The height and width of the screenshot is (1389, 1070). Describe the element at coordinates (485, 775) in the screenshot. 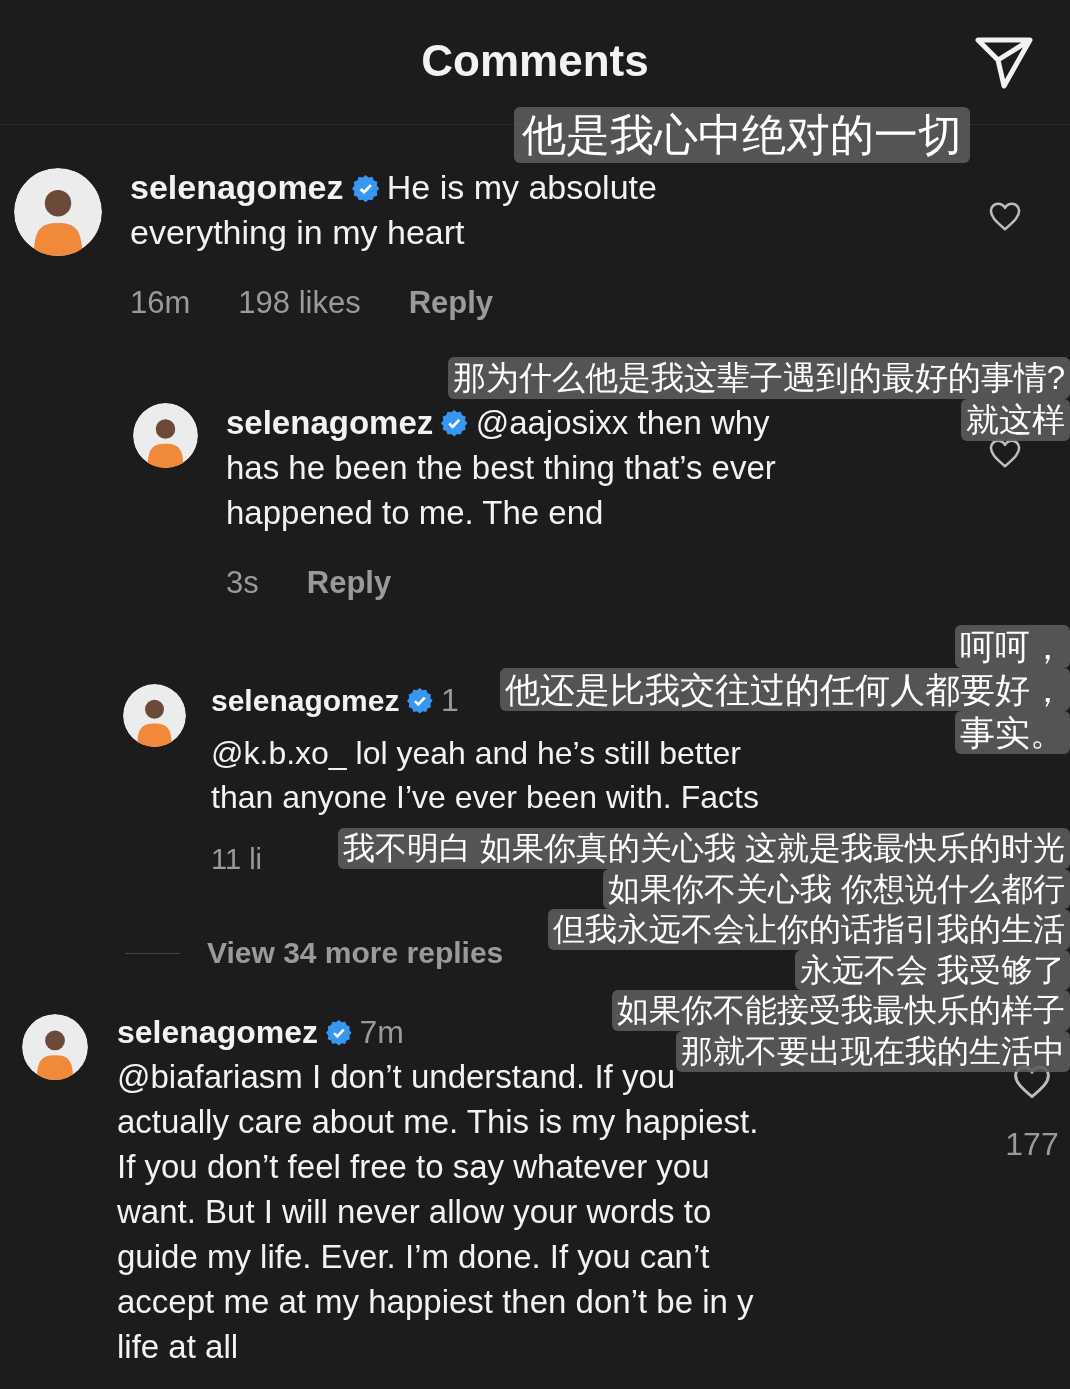

I see `comment-text: @k.b.xo_ lol yeah and he’s still better than anyone I’ve ever been with. Facts` at that location.